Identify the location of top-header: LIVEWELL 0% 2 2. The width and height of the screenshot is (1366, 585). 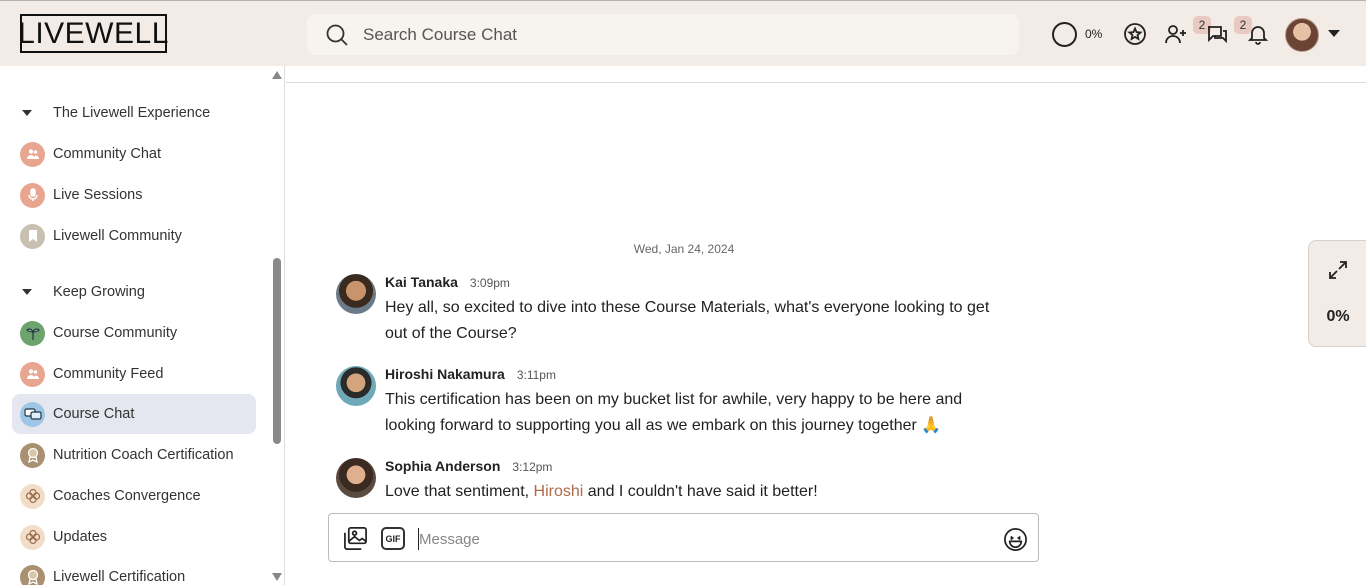
(683, 33).